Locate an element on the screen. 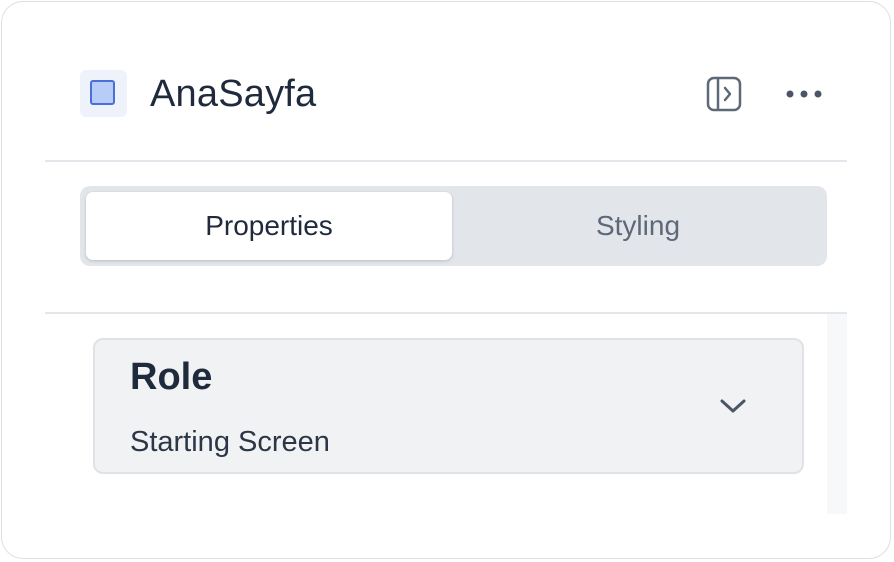  role-value: Starting Screen is located at coordinates (230, 442).